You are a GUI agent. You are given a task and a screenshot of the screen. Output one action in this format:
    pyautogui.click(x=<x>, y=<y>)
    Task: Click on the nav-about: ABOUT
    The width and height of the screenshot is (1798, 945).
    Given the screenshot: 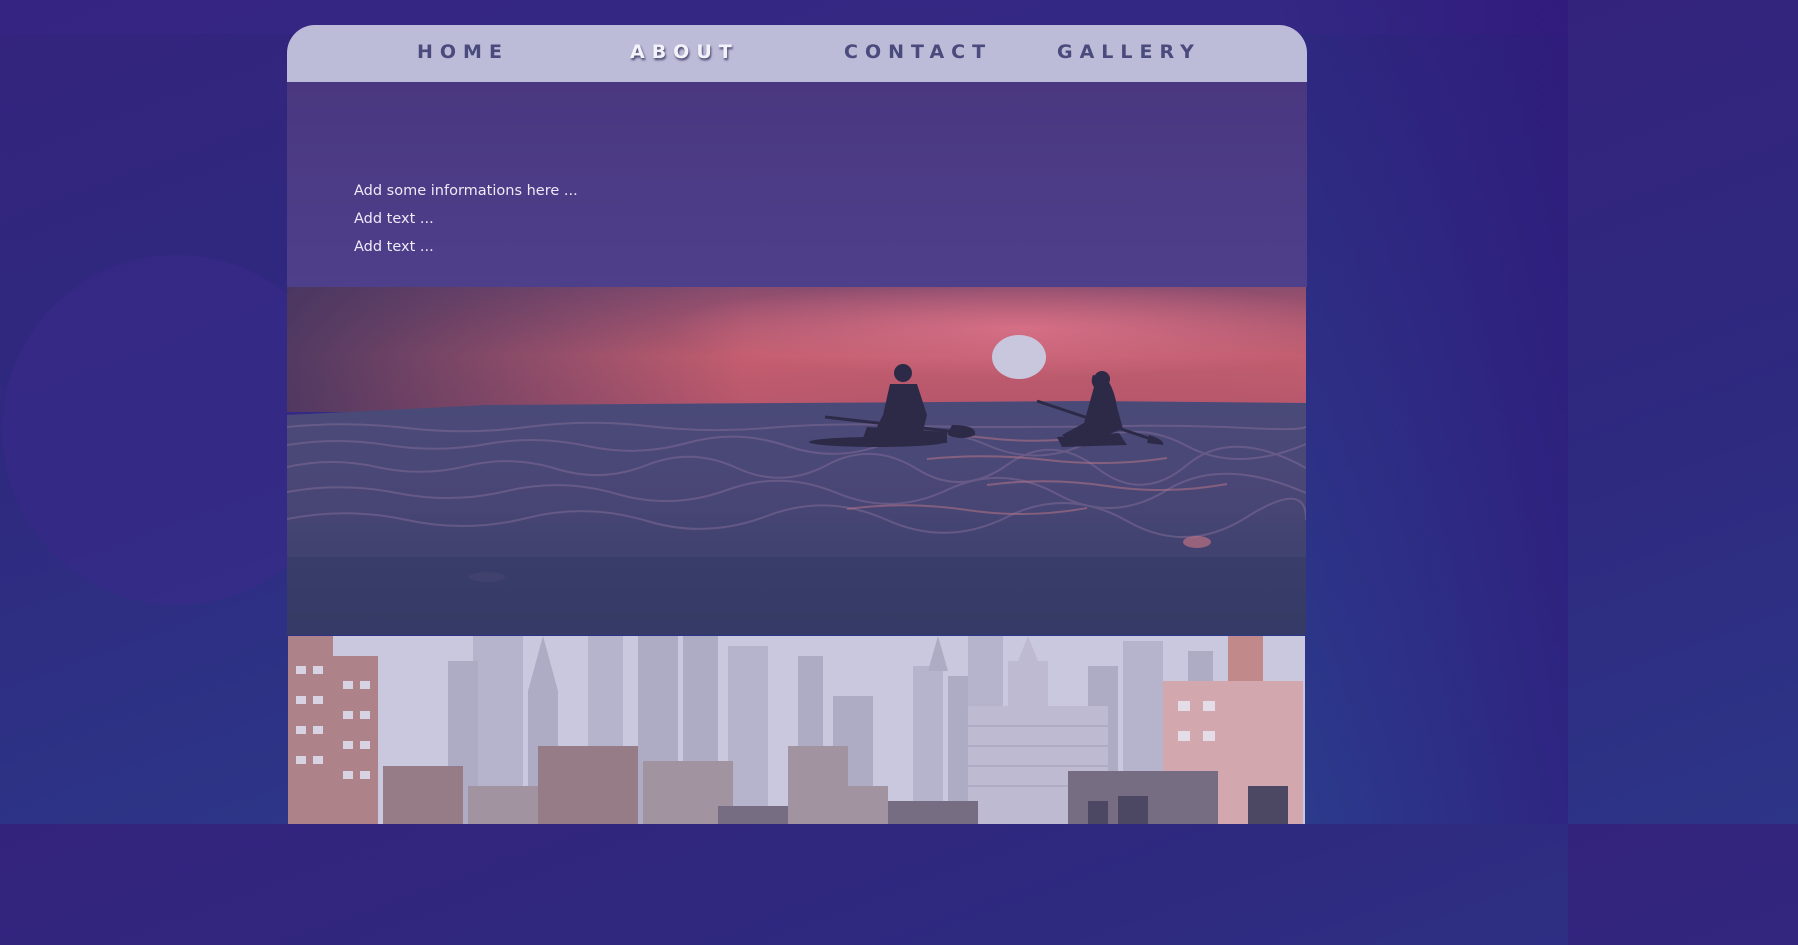 What is the action you would take?
    pyautogui.click(x=684, y=53)
    